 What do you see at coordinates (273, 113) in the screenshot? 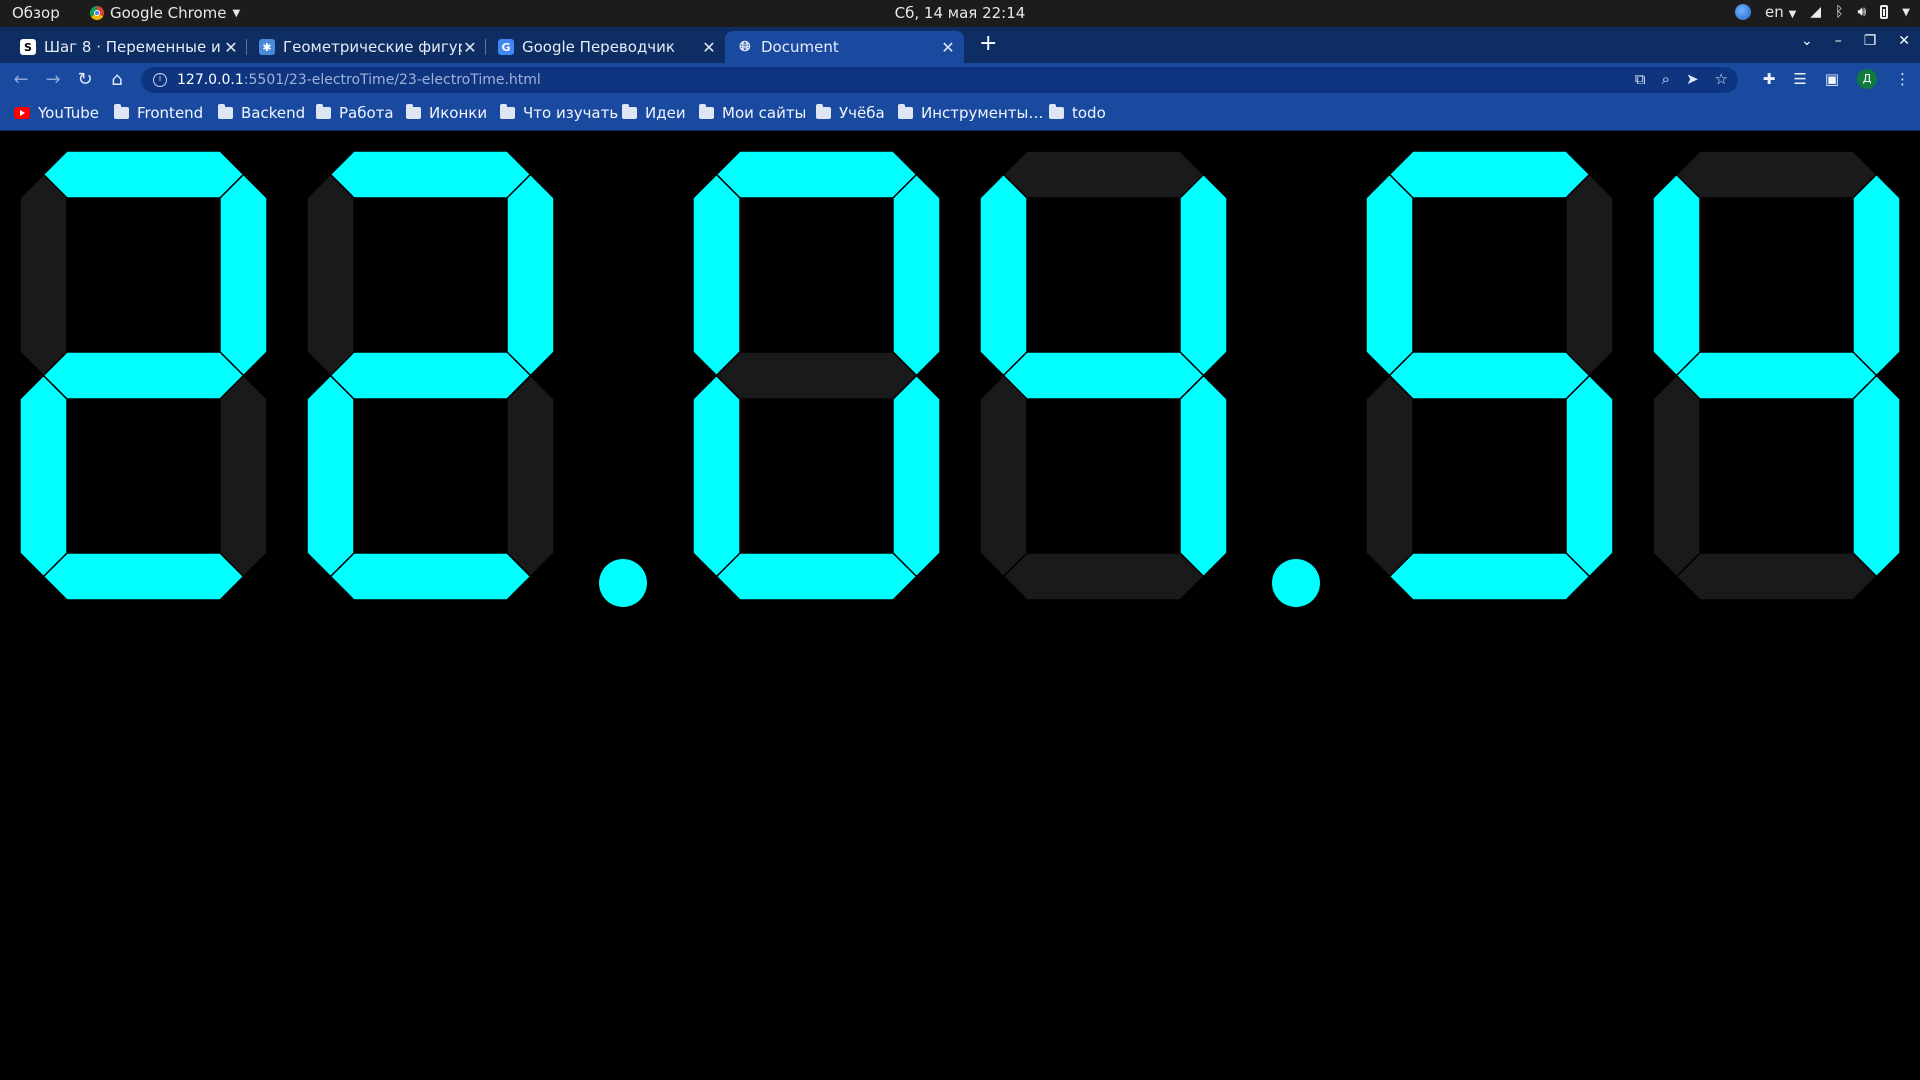
I see `bookmark-label: Backend` at bounding box center [273, 113].